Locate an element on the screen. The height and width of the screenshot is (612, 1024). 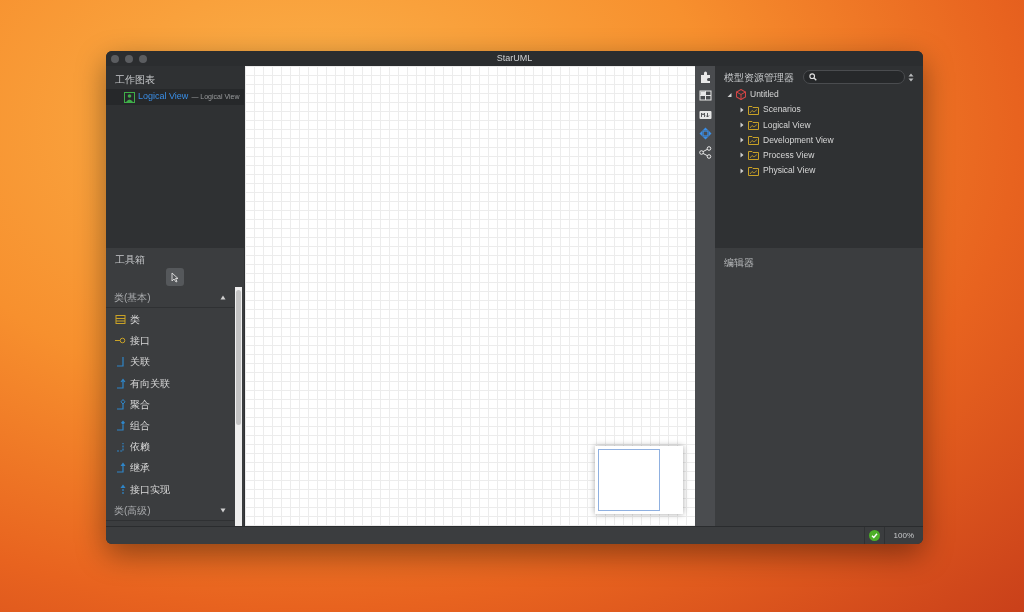
diagram-icon is located at coordinates (129, 97).